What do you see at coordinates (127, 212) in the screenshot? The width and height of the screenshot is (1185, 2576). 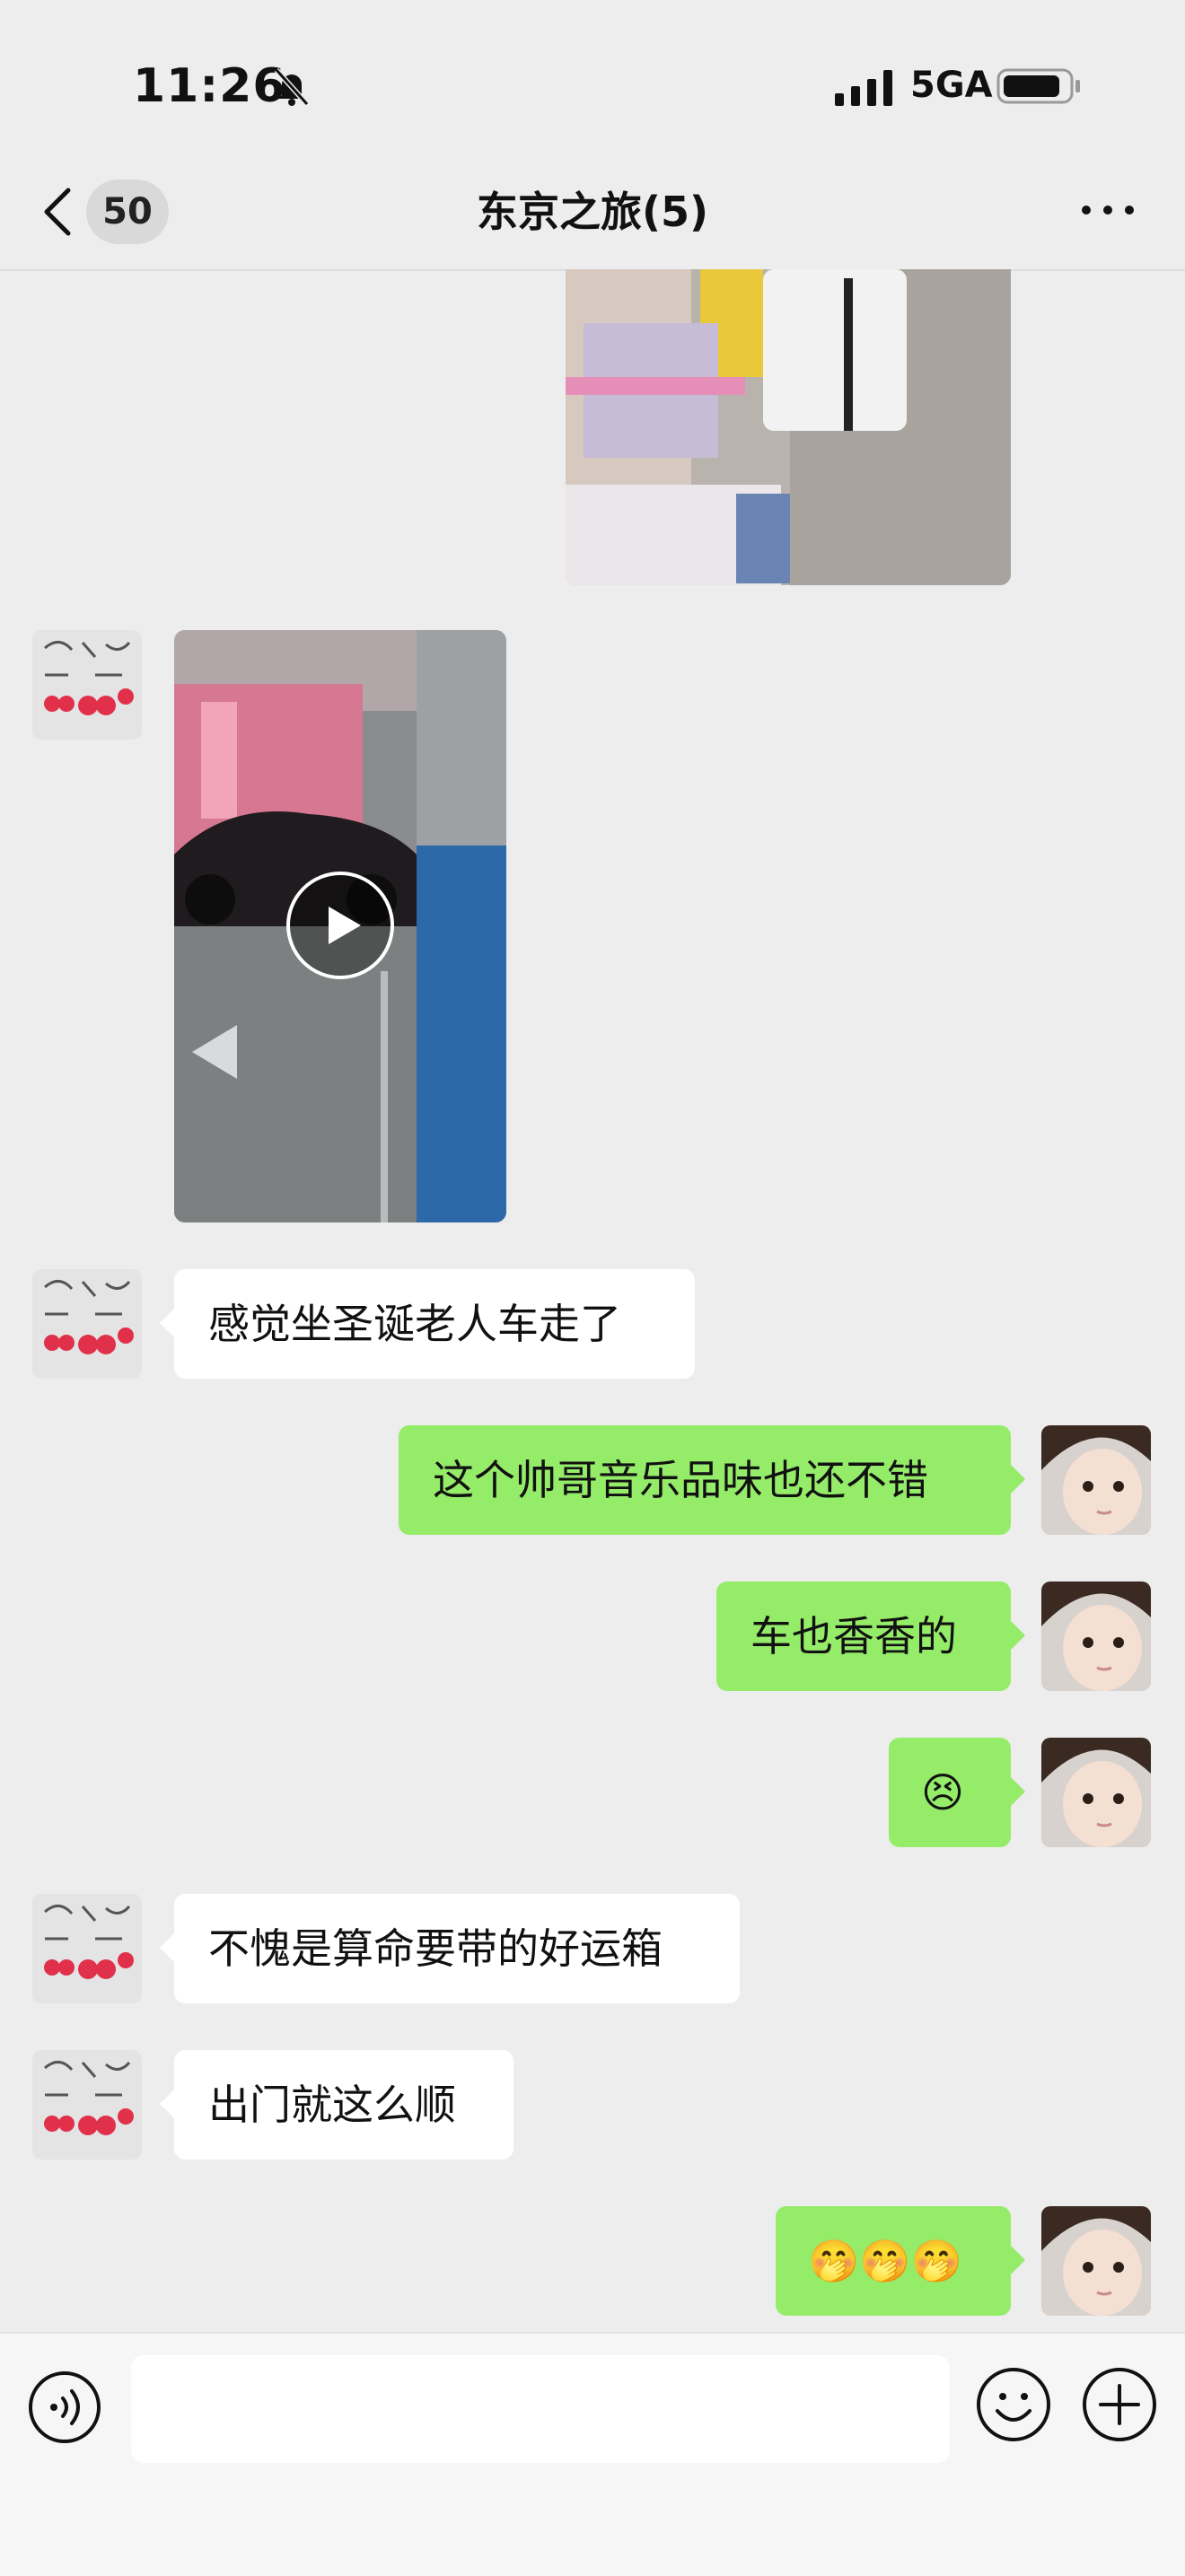 I see `unread-count-badge: 50` at bounding box center [127, 212].